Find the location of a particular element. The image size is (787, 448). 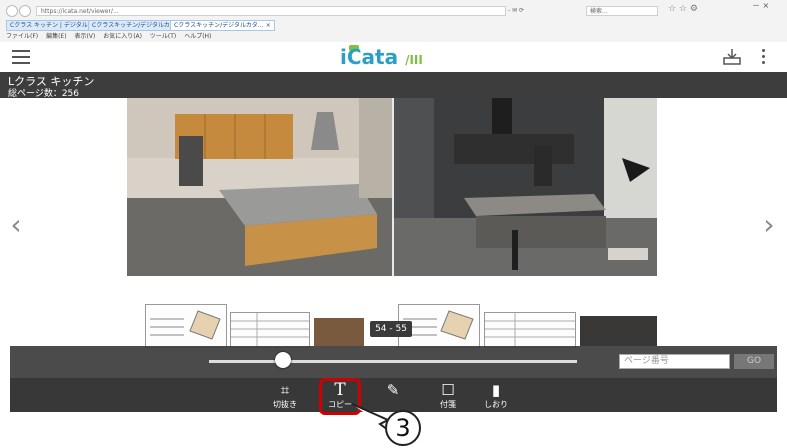

crop-icon: ⌗ is located at coordinates (285, 390).